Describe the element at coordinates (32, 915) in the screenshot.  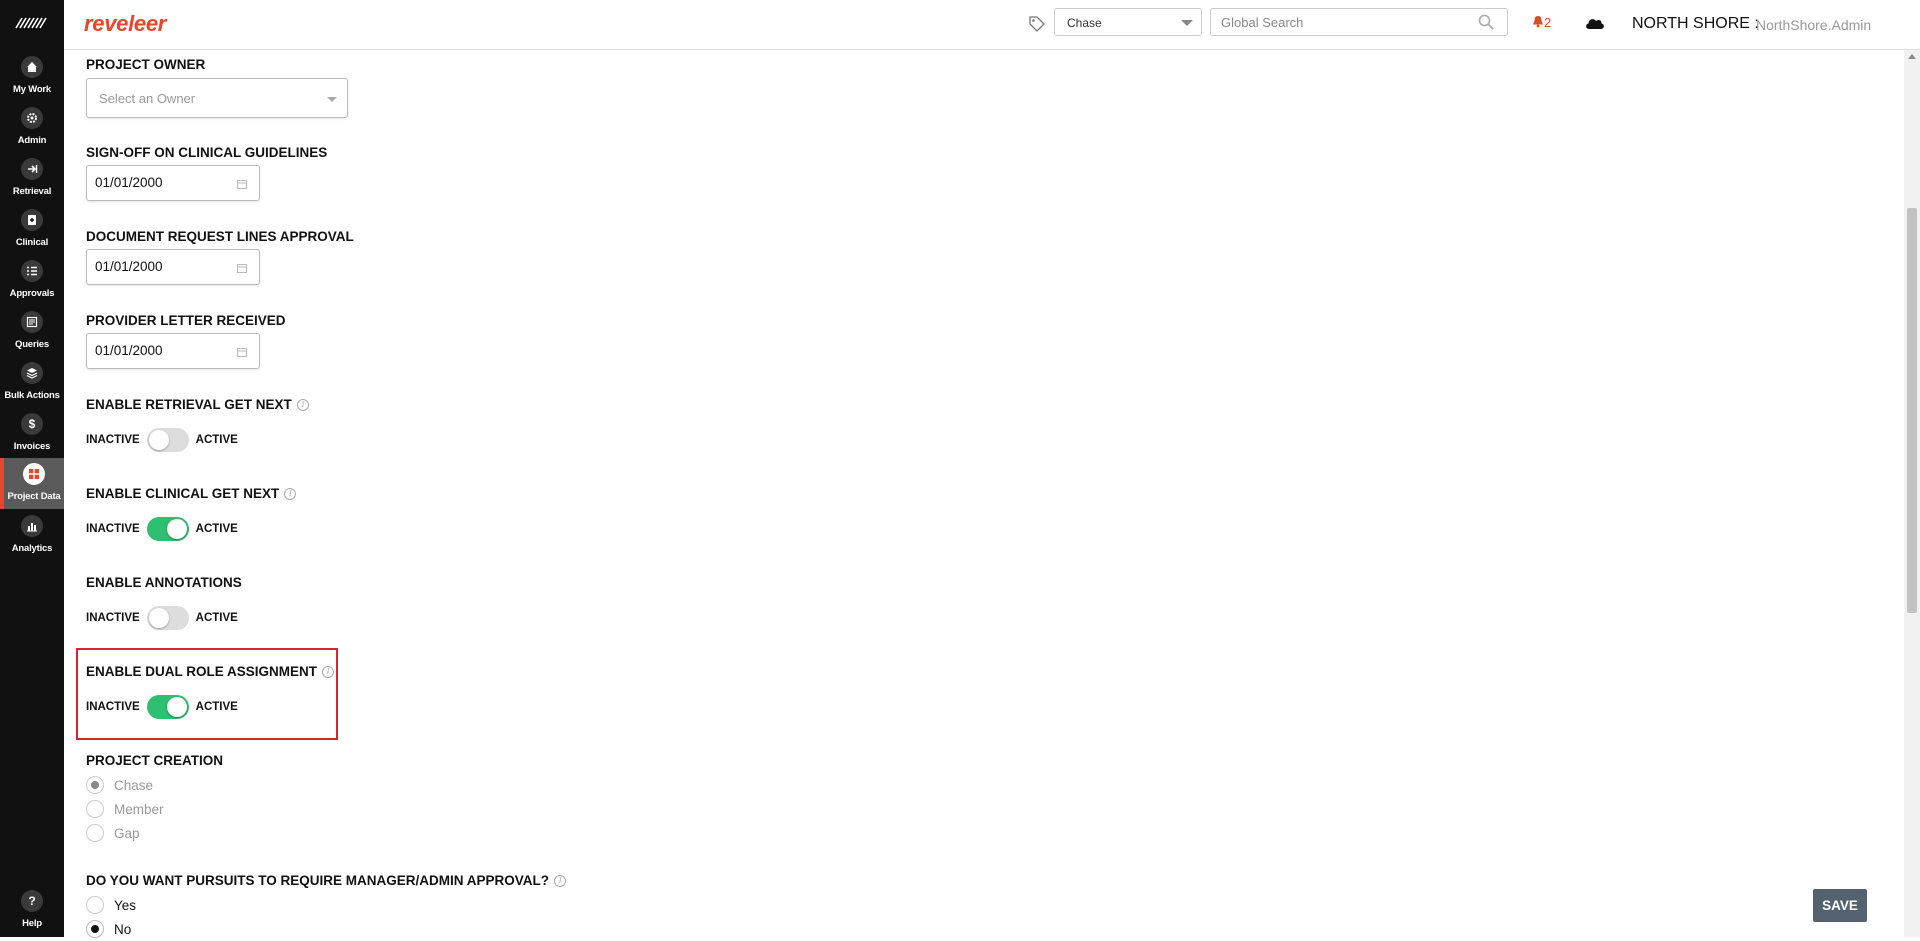
I see `nav-item-help: ? Help` at that location.